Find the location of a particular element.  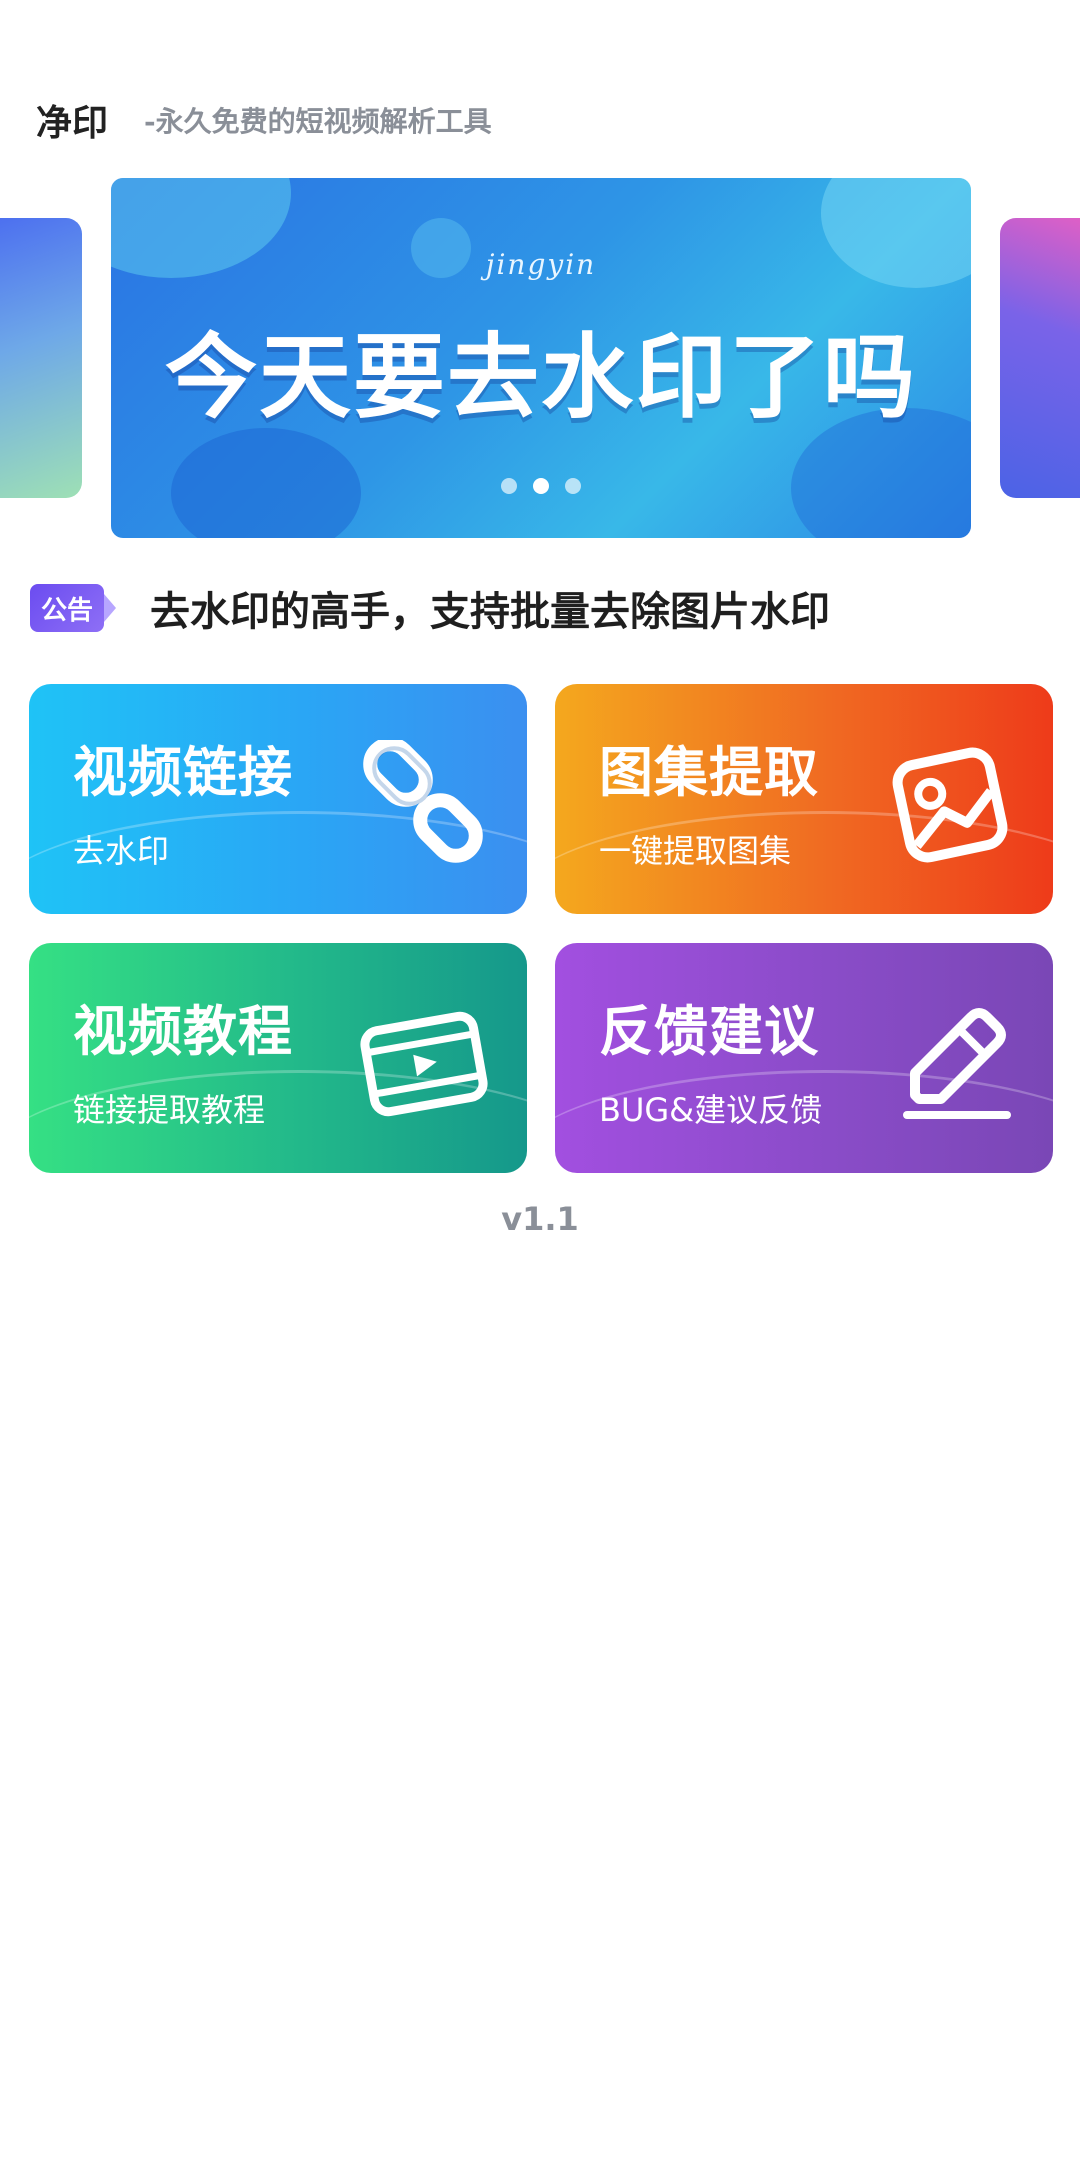

video-link-subtitle: 去水印 is located at coordinates (121, 851).